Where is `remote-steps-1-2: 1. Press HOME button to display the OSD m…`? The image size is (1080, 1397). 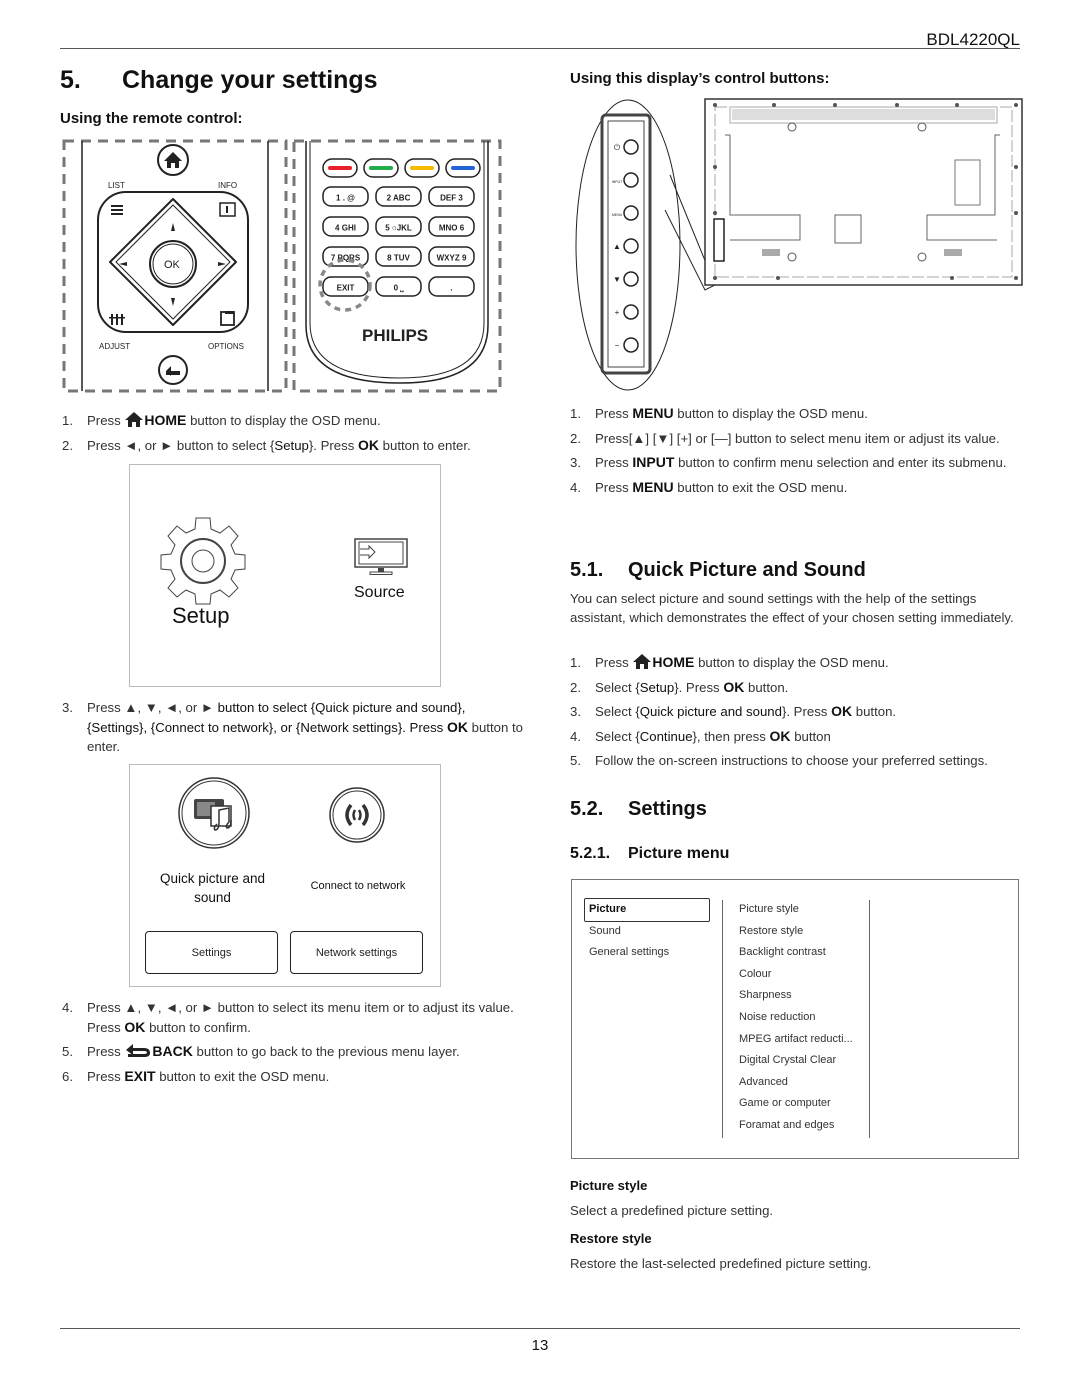 remote-steps-1-2: 1. Press HOME button to display the OSD m… is located at coordinates (292, 435).